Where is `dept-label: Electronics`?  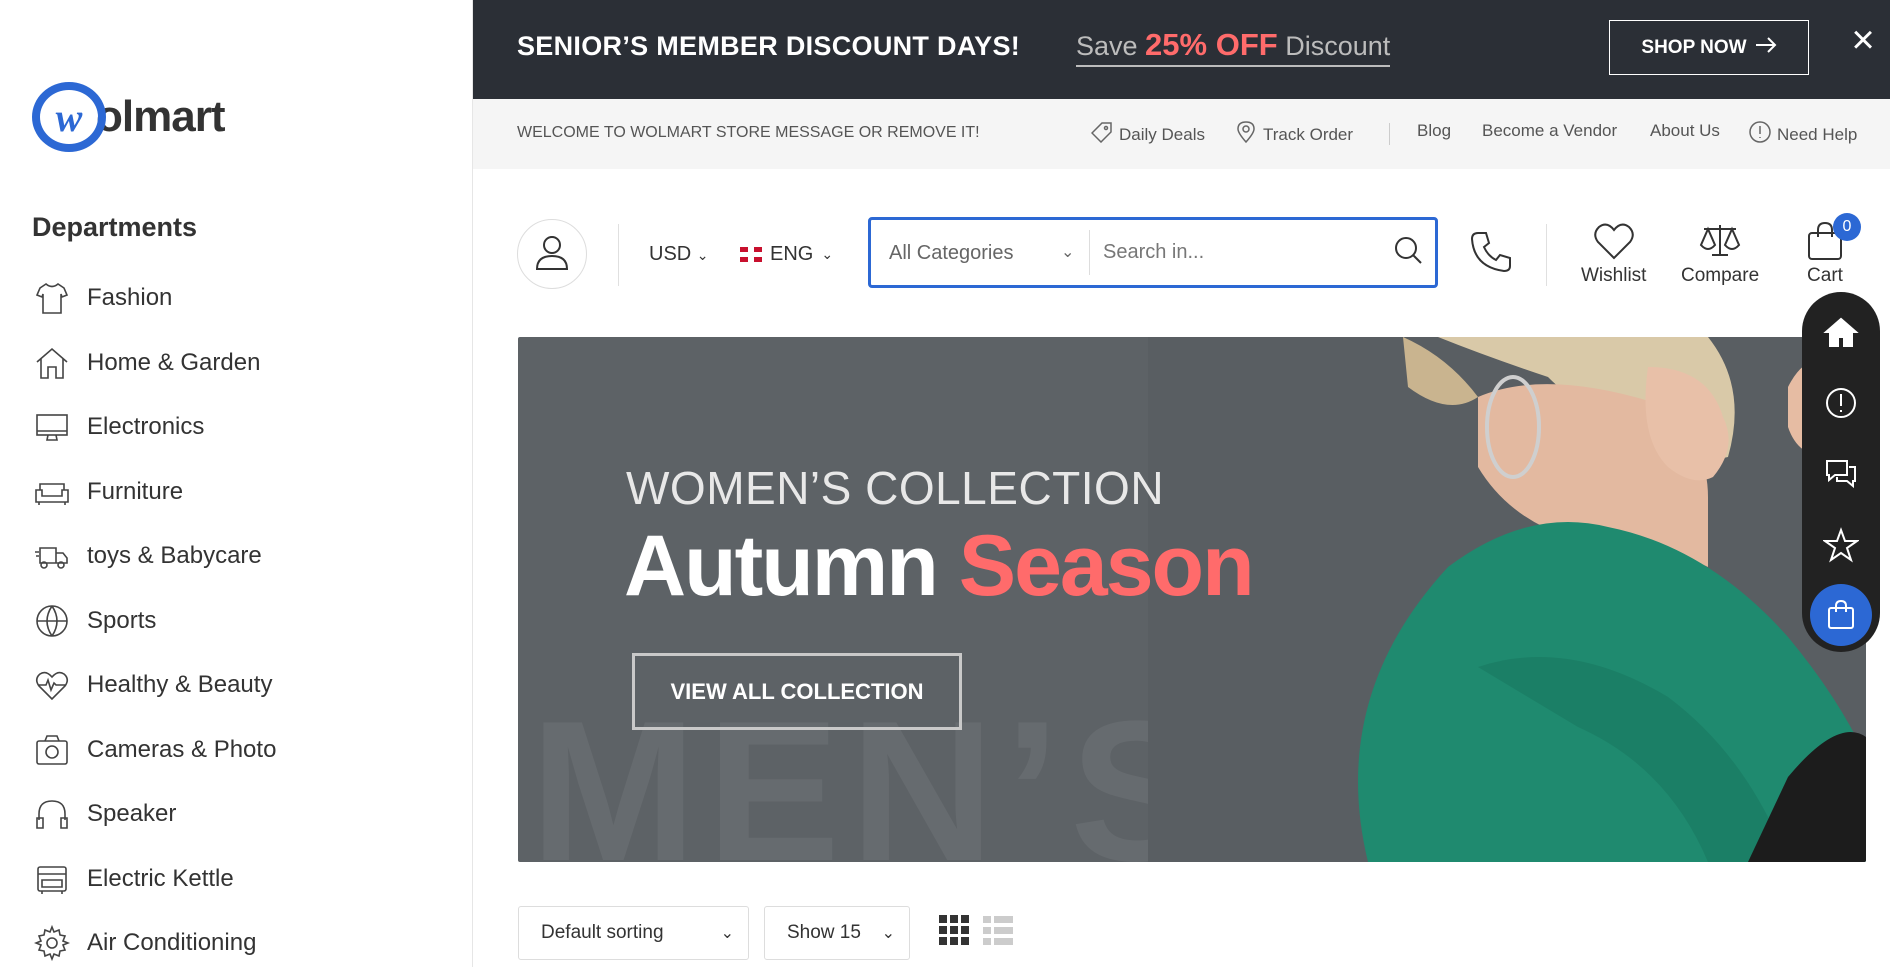 dept-label: Electronics is located at coordinates (146, 427).